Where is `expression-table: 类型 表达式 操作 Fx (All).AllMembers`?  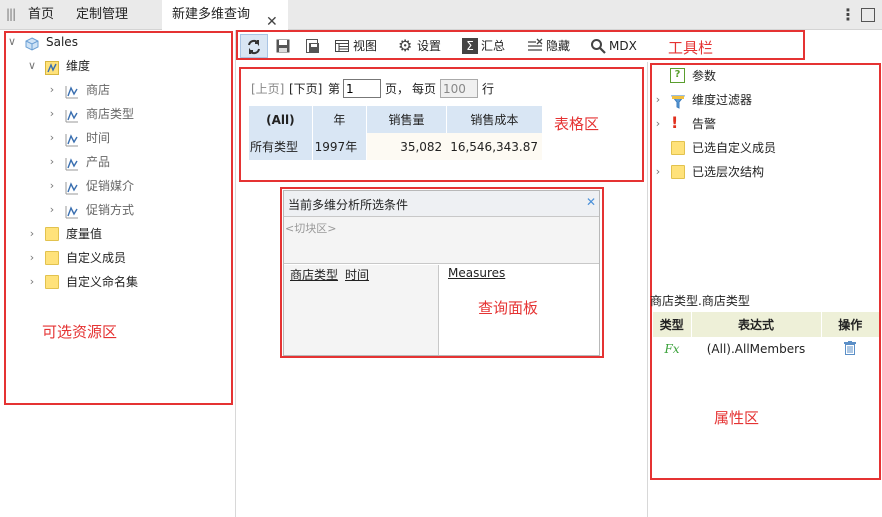
expression-table: 类型 表达式 操作 Fx (All).AllMembers is located at coordinates (766, 336).